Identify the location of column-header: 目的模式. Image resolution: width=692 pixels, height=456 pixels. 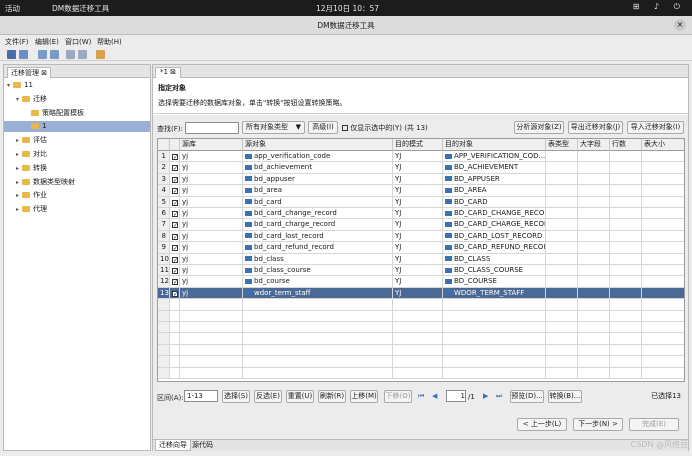
(418, 145).